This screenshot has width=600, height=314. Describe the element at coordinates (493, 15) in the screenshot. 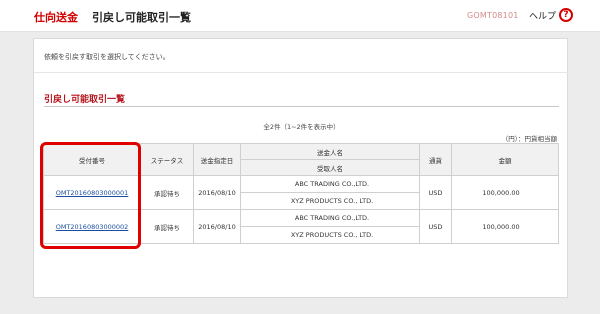

I see `screen-code: GOMT08101` at that location.